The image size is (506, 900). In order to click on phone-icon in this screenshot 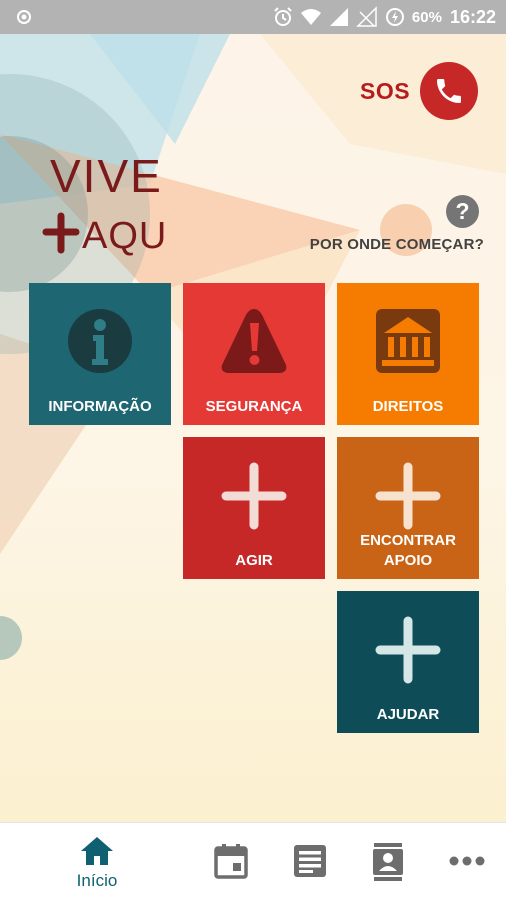, I will do `click(449, 91)`.